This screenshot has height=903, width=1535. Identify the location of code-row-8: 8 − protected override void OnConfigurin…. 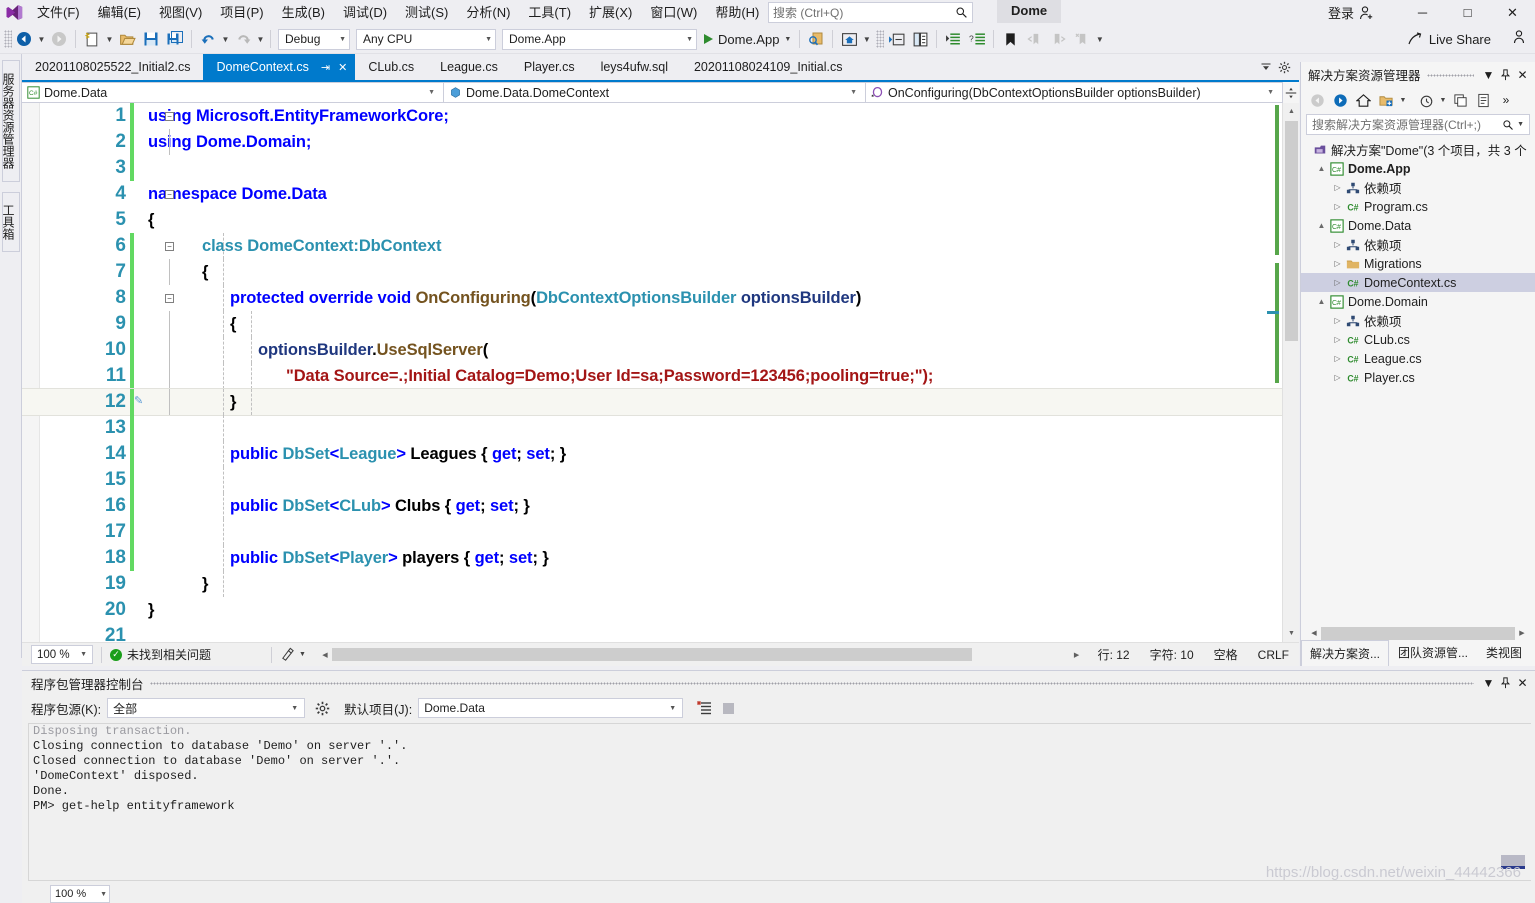
(660, 298).